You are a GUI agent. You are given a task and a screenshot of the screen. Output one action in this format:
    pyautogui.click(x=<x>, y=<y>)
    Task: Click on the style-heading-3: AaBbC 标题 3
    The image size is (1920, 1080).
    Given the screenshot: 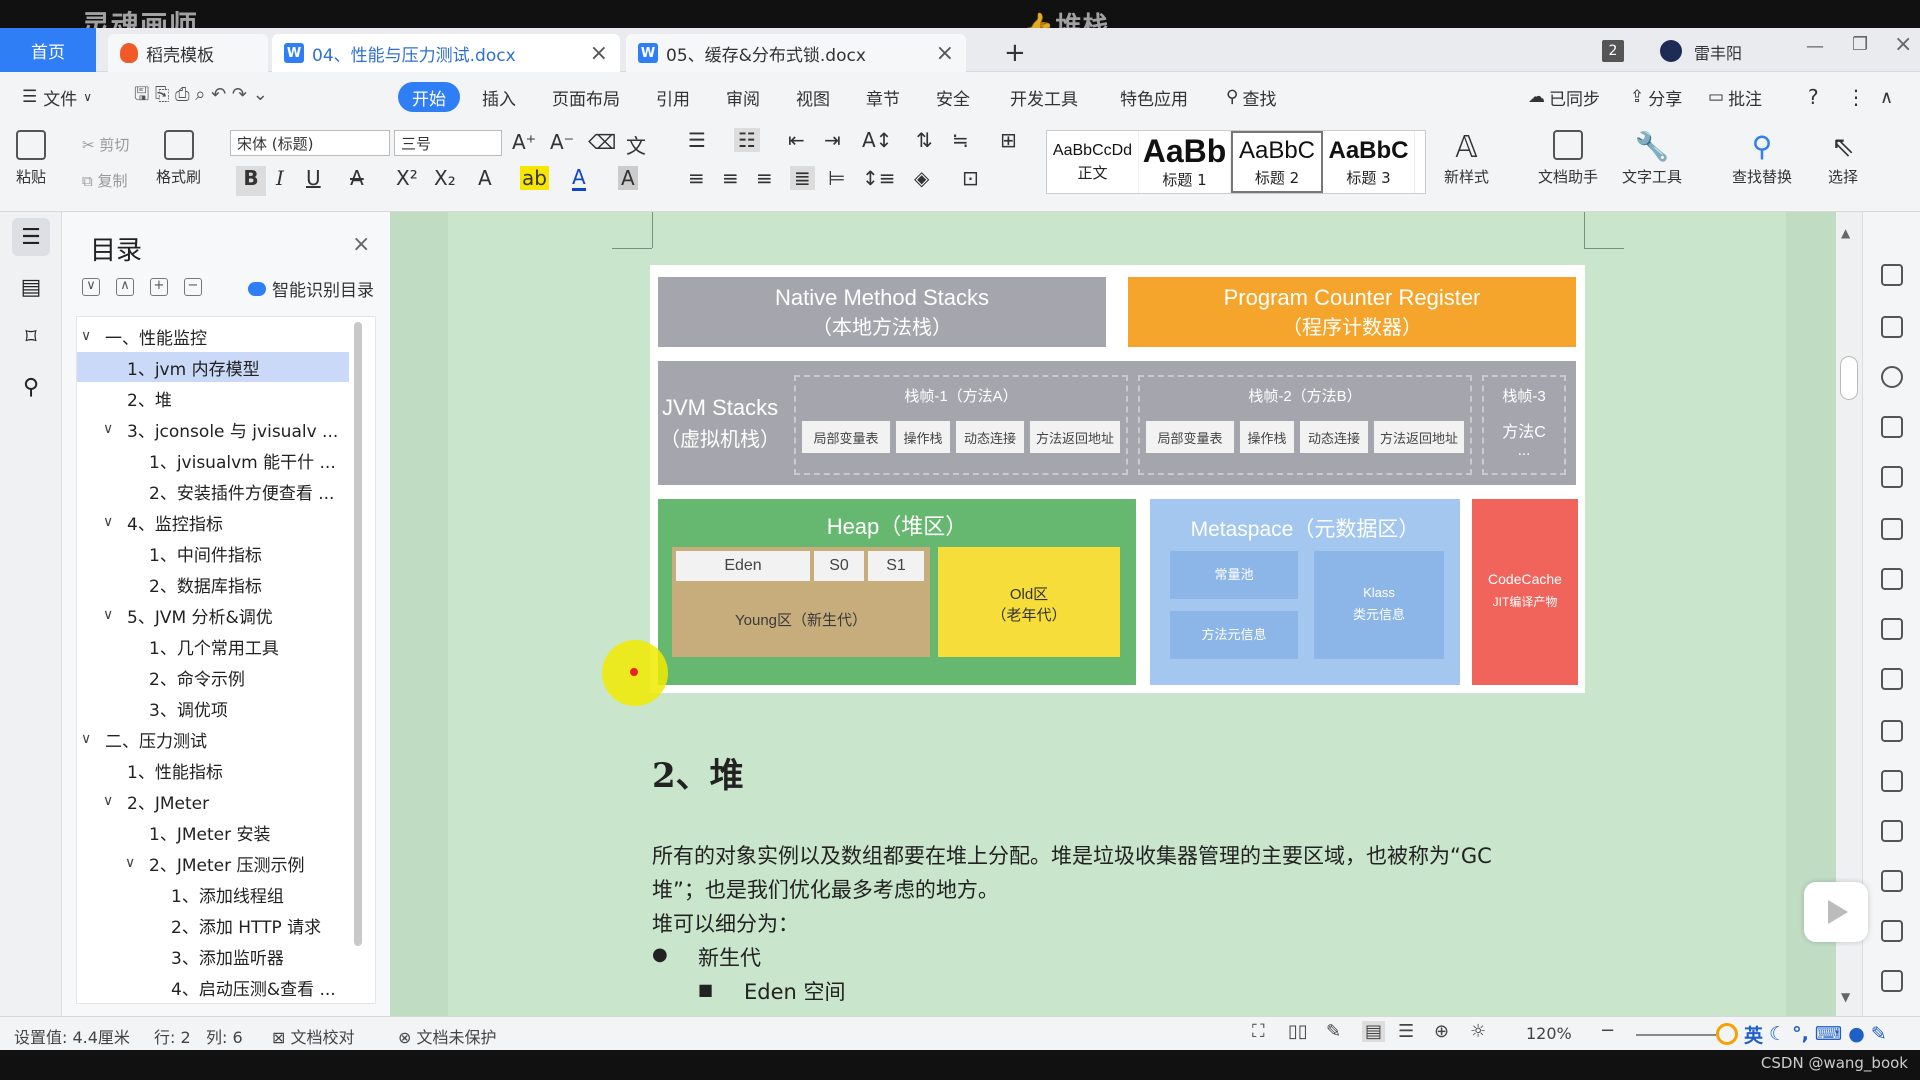 What is the action you would take?
    pyautogui.click(x=1369, y=162)
    